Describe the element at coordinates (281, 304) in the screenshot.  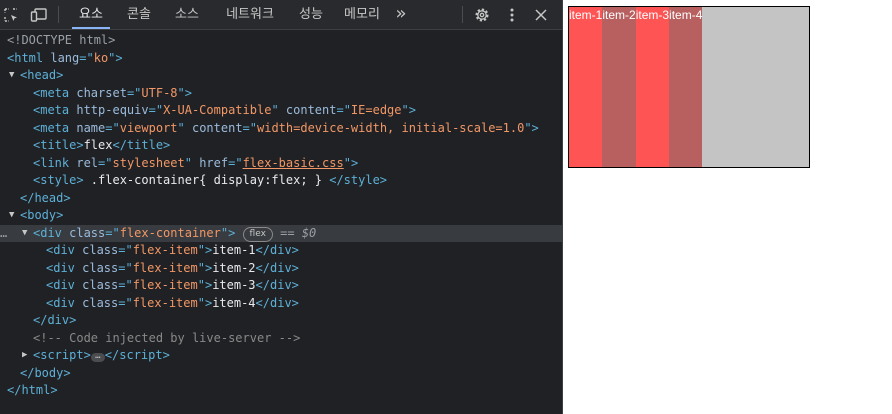
I see `dom-node-flex-item-4: <div class="flex-item">item-4</div>` at that location.